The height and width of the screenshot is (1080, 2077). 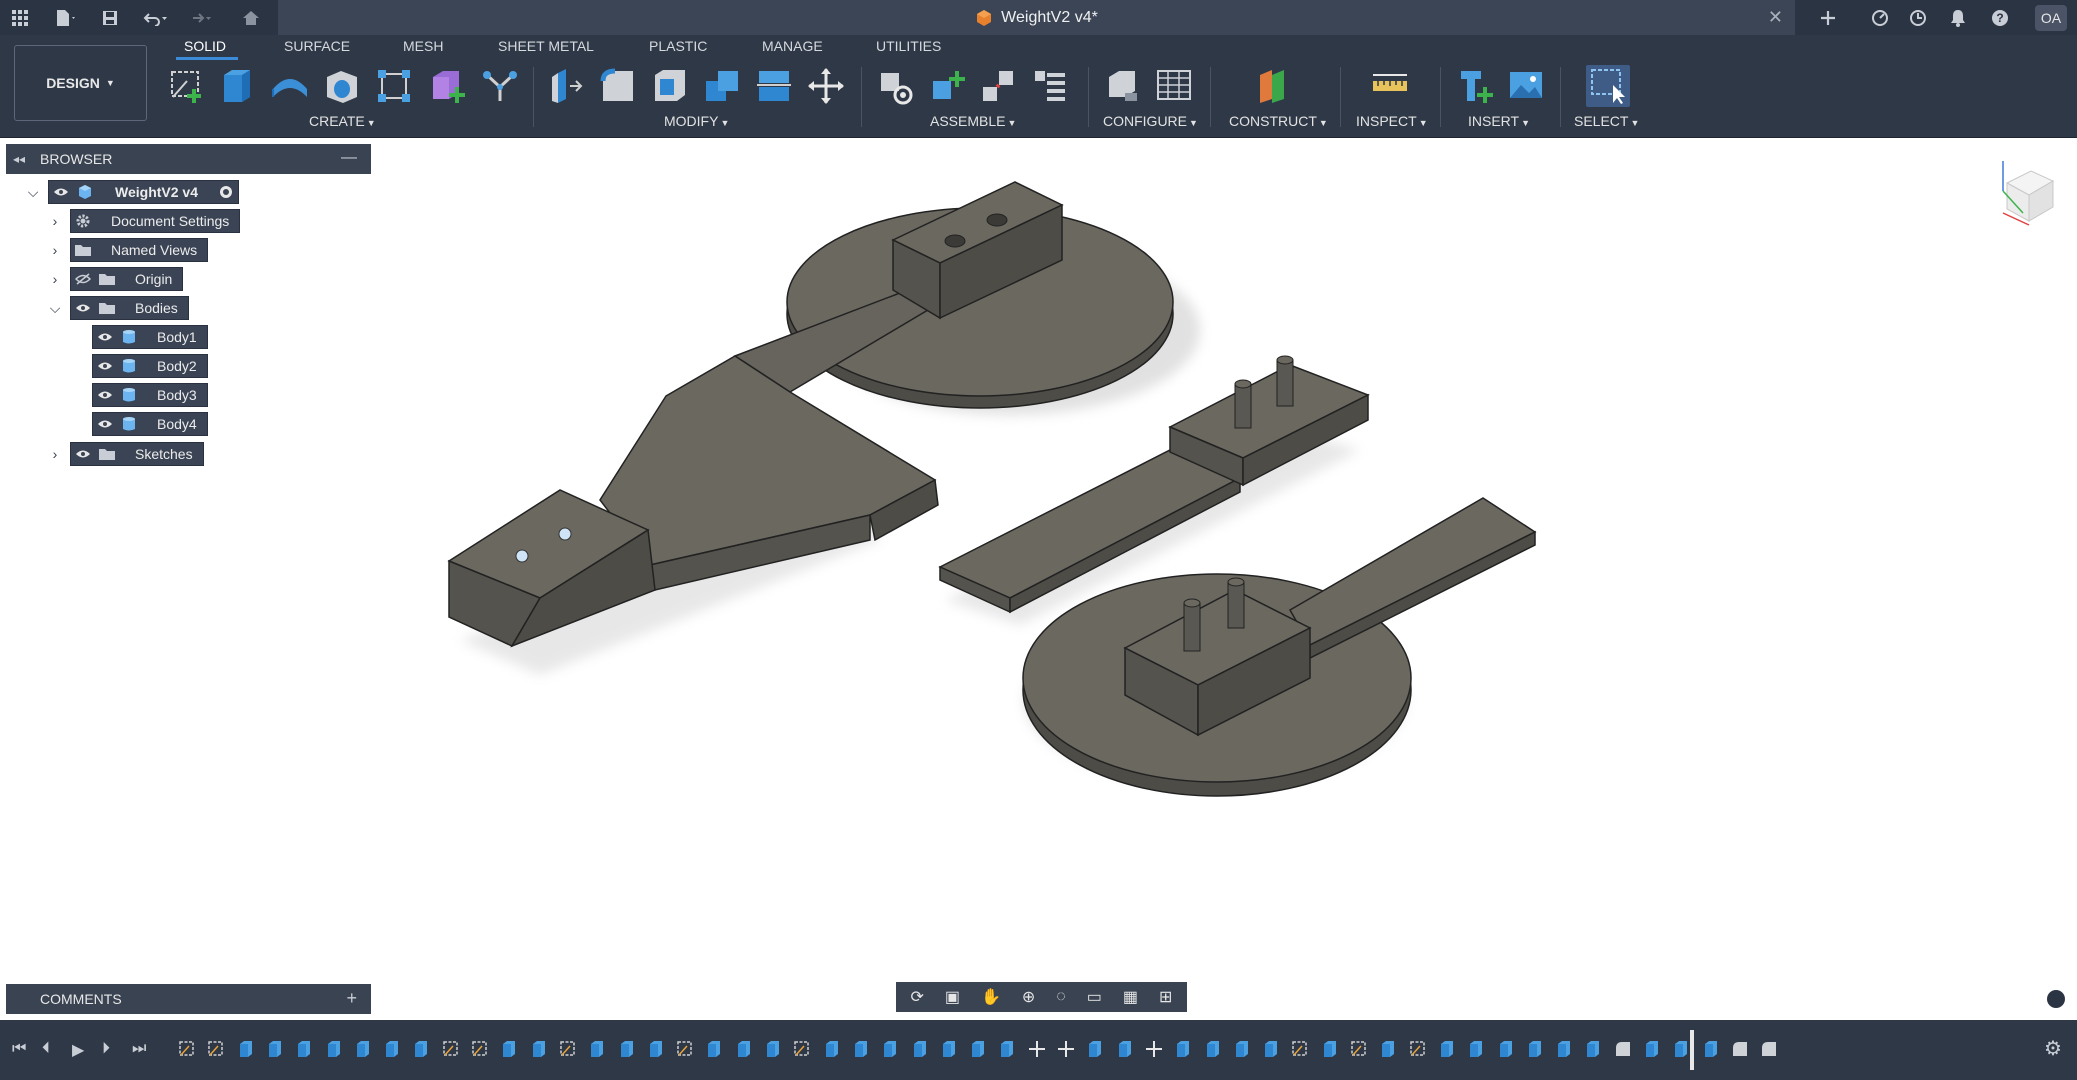 I want to click on split-body-icon, so click(x=774, y=86).